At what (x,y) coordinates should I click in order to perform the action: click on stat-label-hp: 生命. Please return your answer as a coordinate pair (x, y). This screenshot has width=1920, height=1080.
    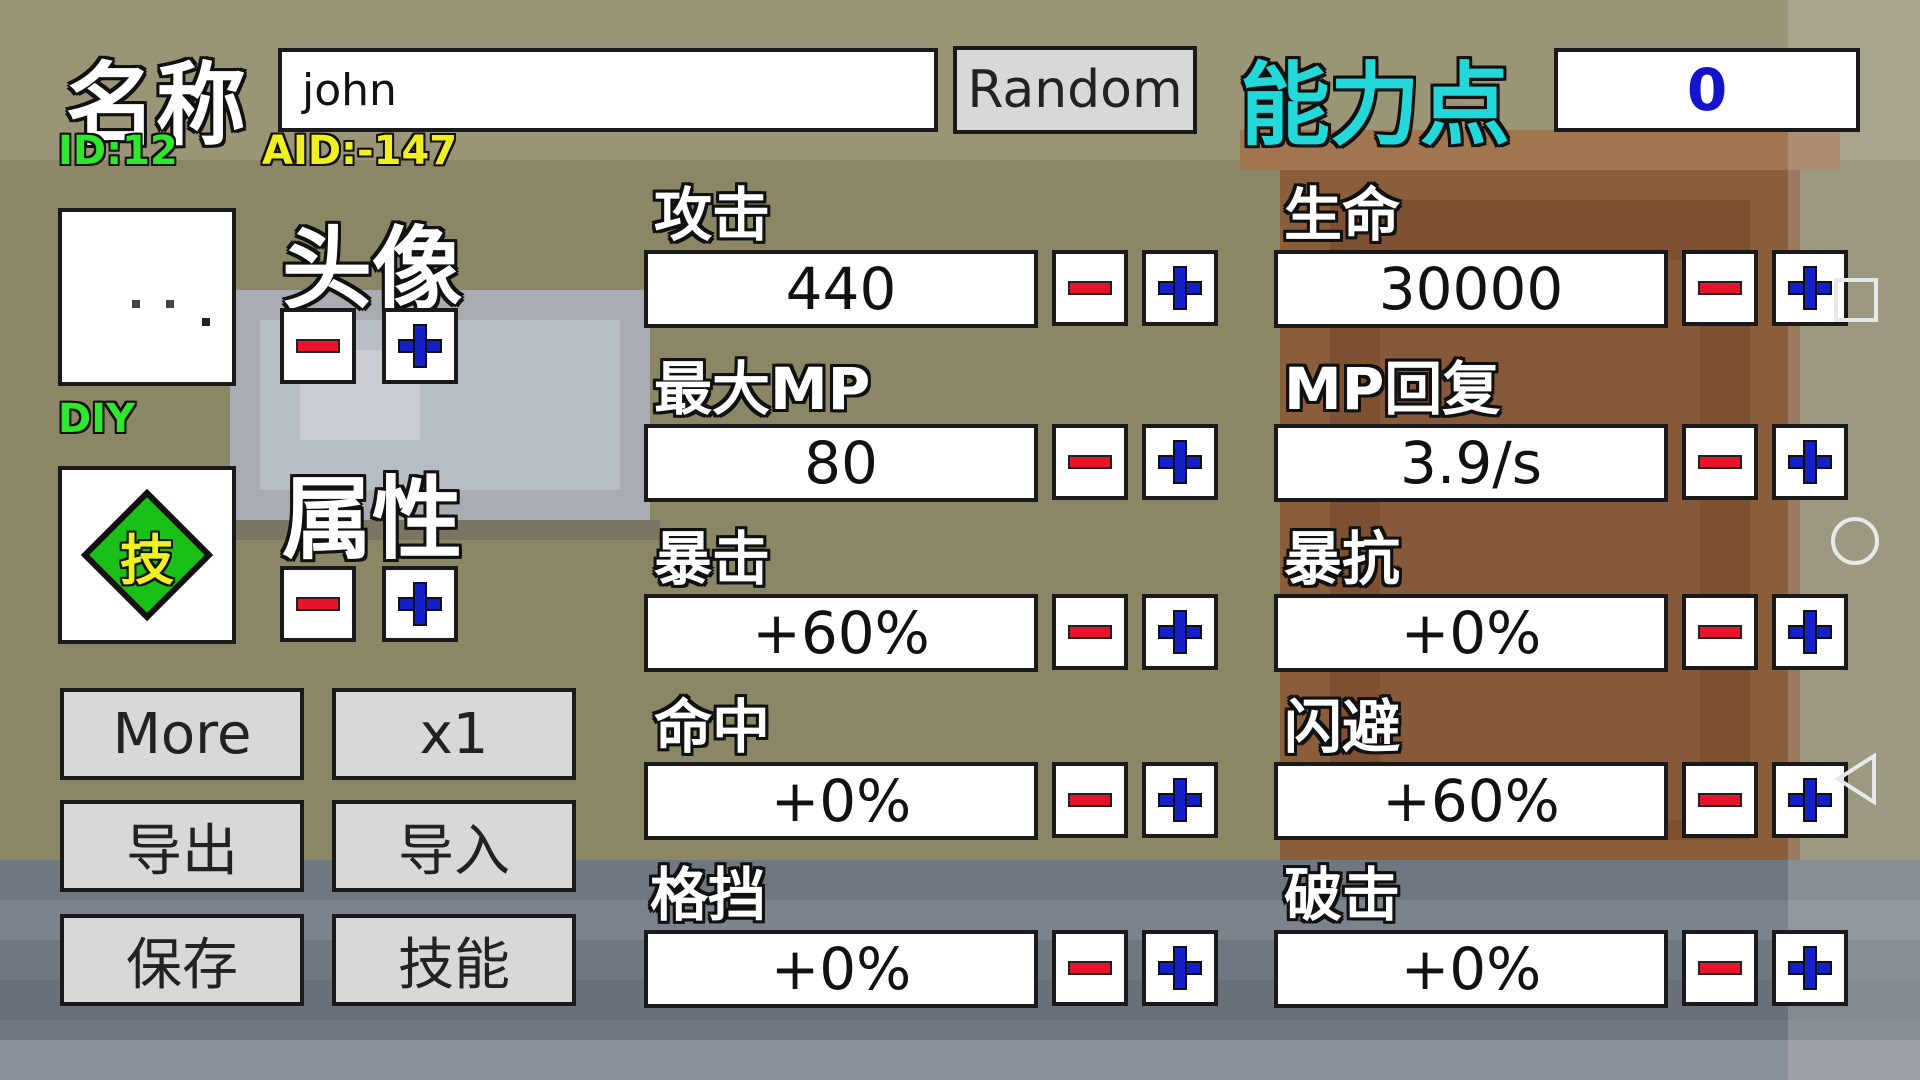
    Looking at the image, I should click on (1342, 215).